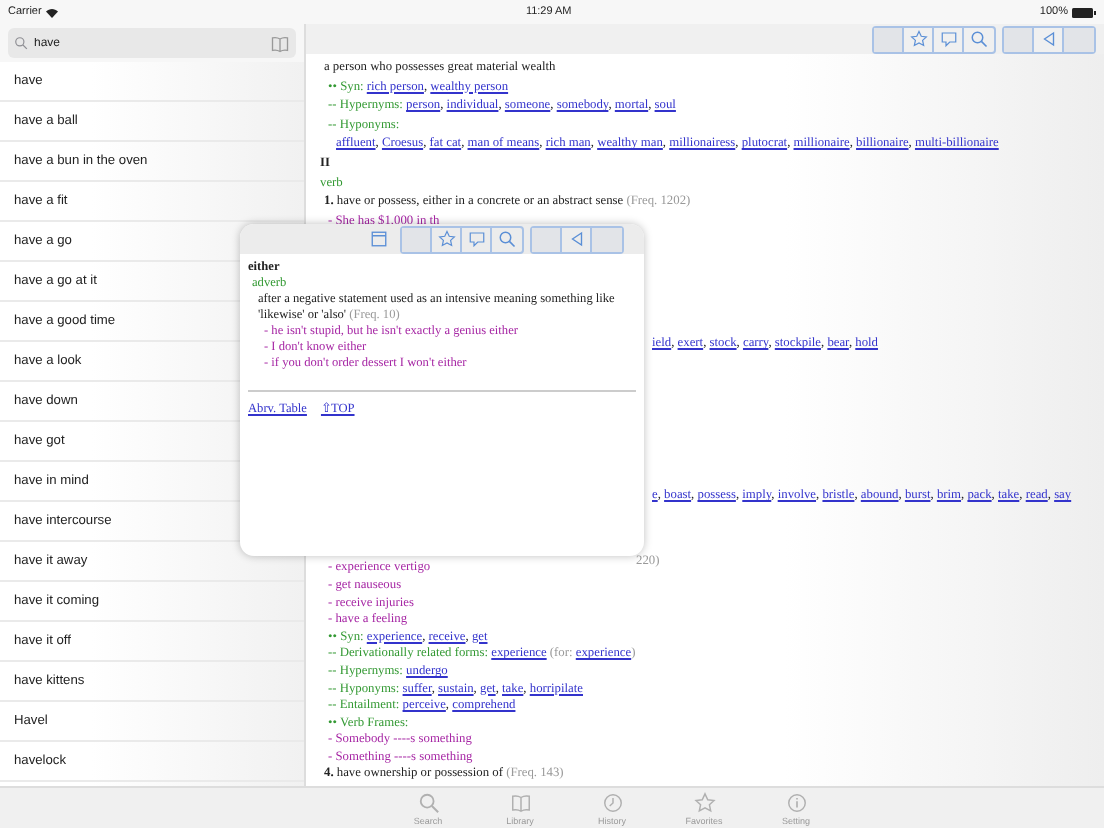 This screenshot has height=828, width=1104. What do you see at coordinates (796, 802) in the screenshot?
I see `info-icon` at bounding box center [796, 802].